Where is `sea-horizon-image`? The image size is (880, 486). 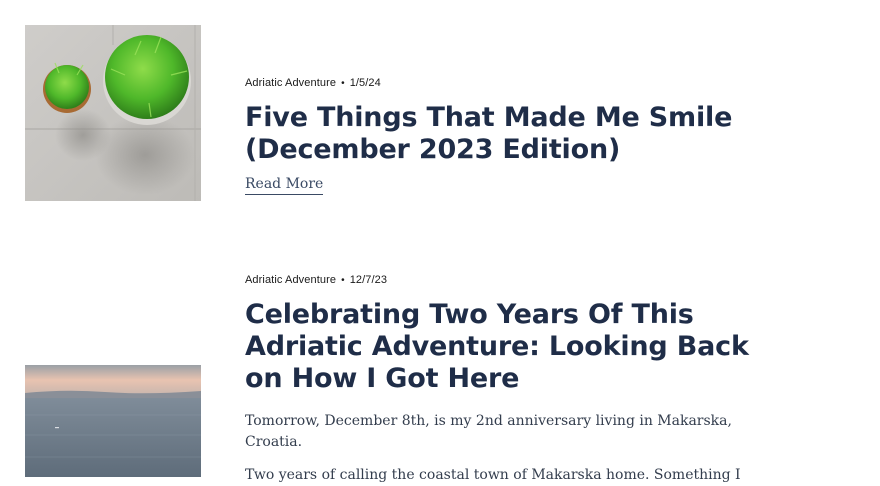 sea-horizon-image is located at coordinates (113, 421).